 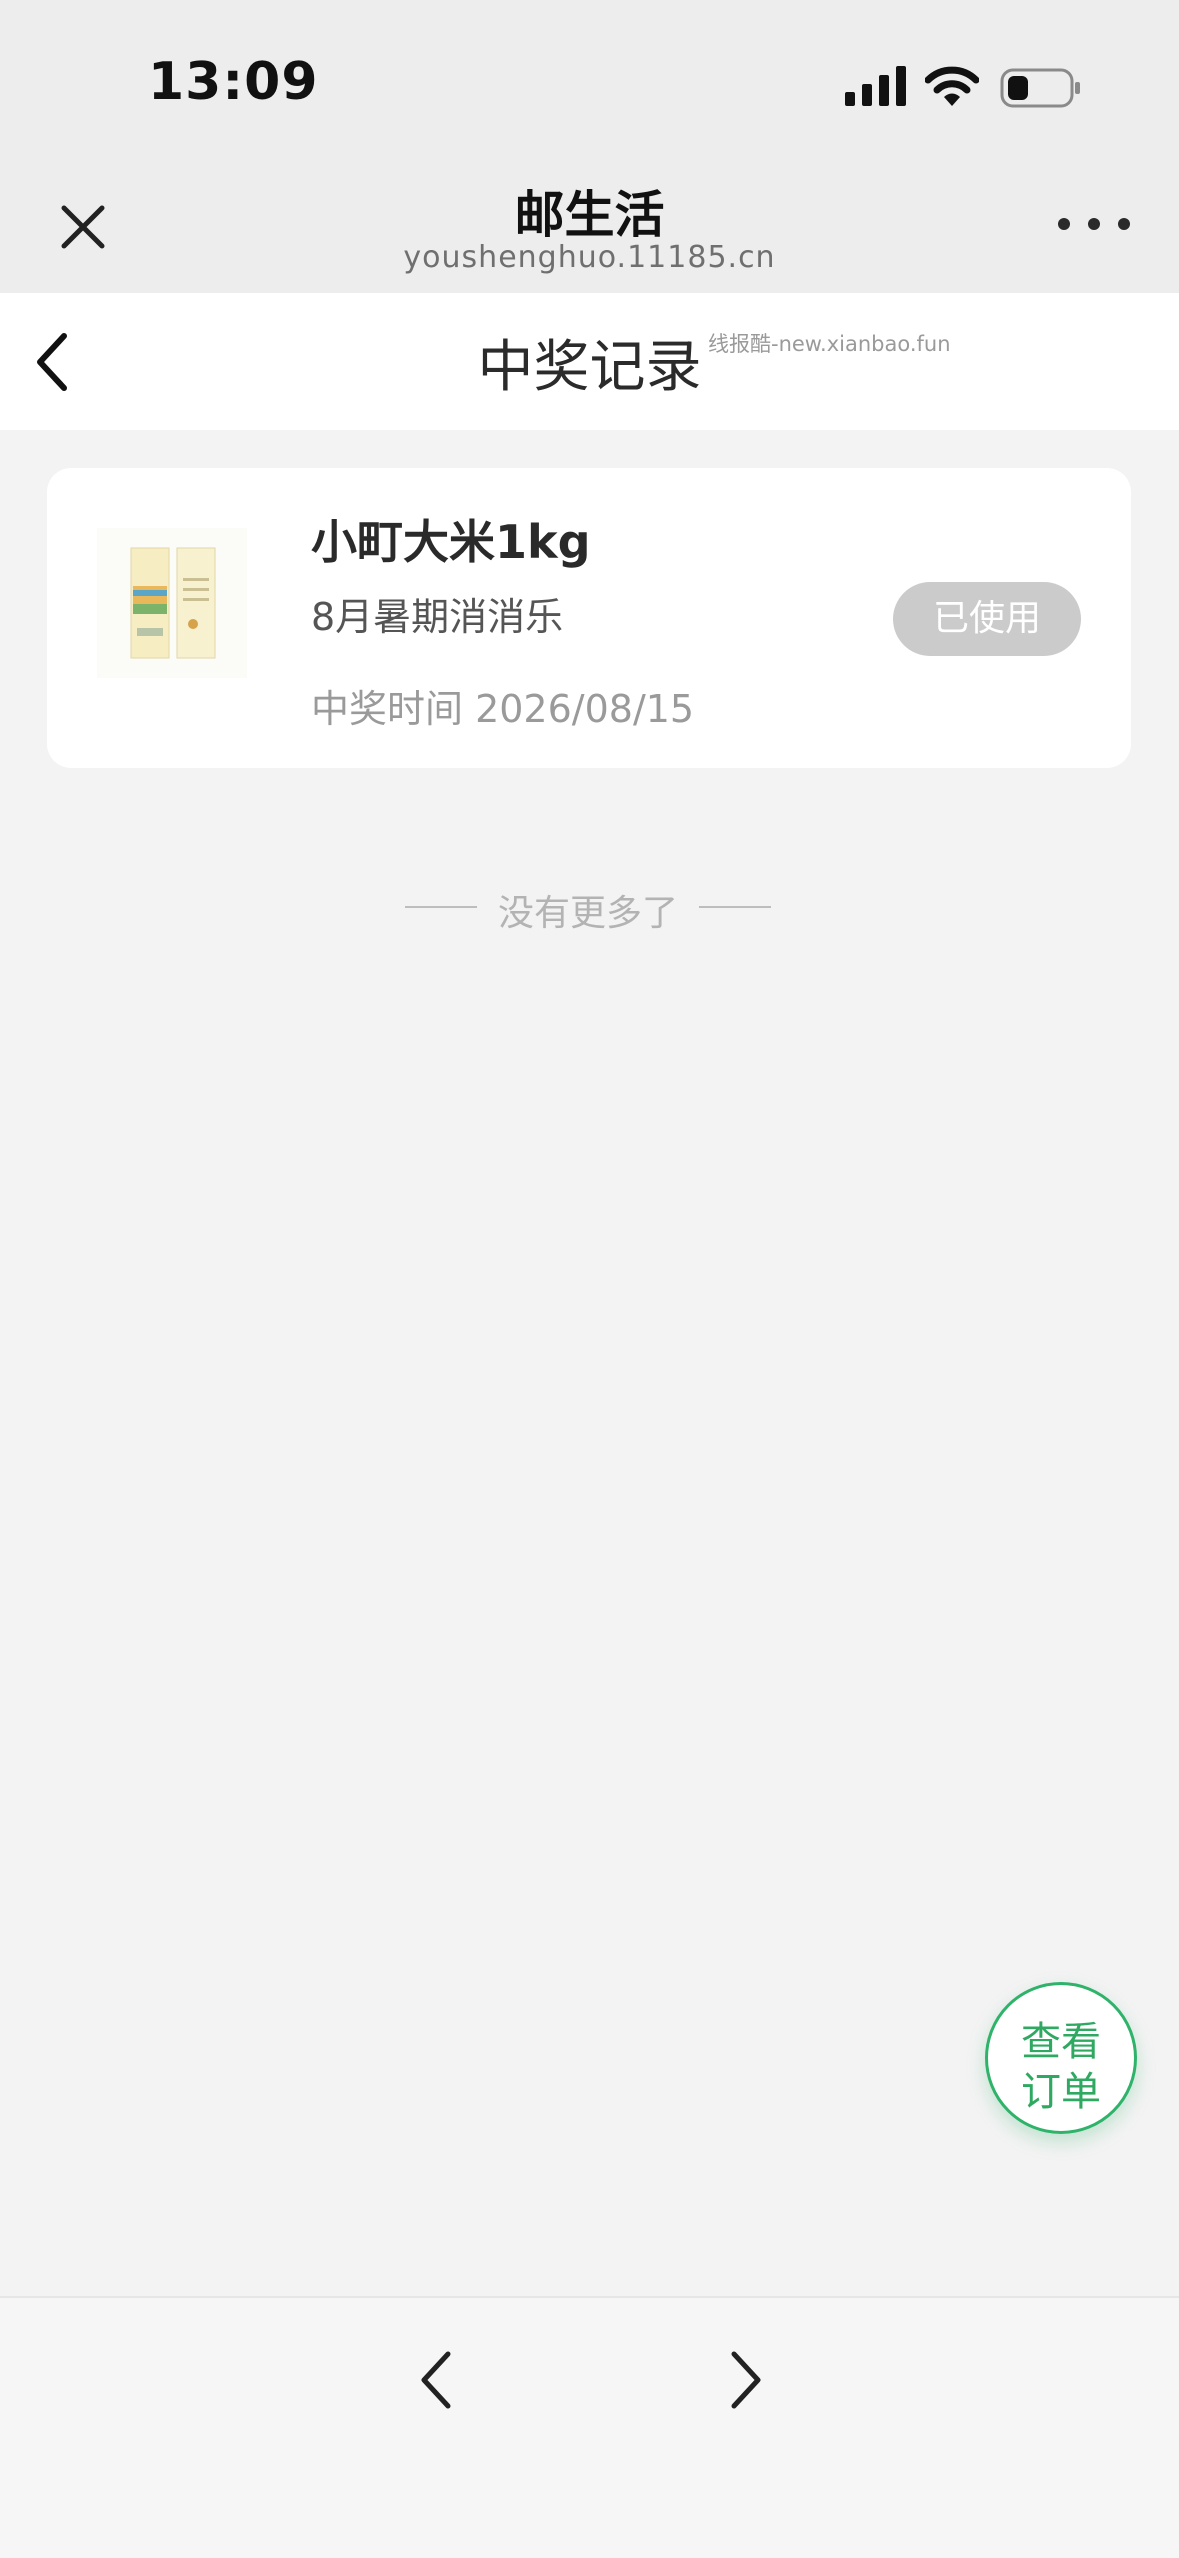 I want to click on activity-name: 8月暑期消消乐, so click(x=437, y=617).